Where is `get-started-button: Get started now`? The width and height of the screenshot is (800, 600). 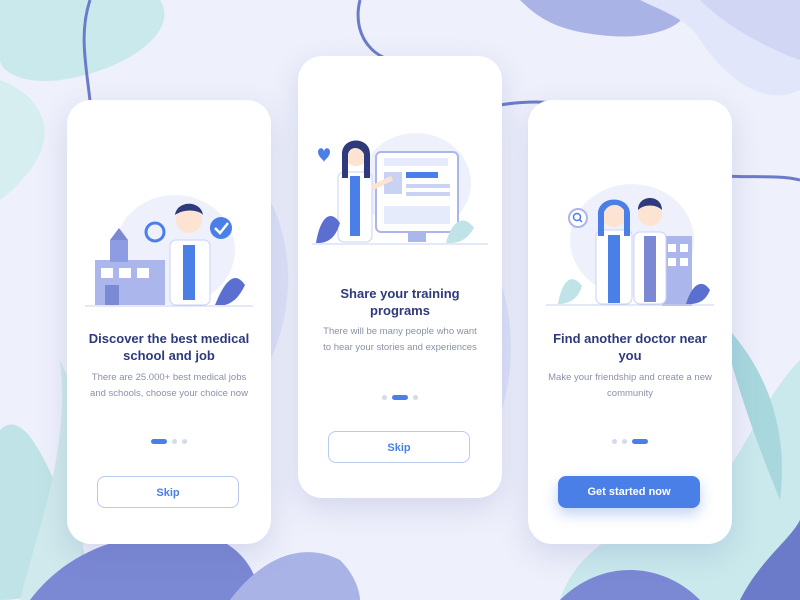
get-started-button: Get started now is located at coordinates (629, 492).